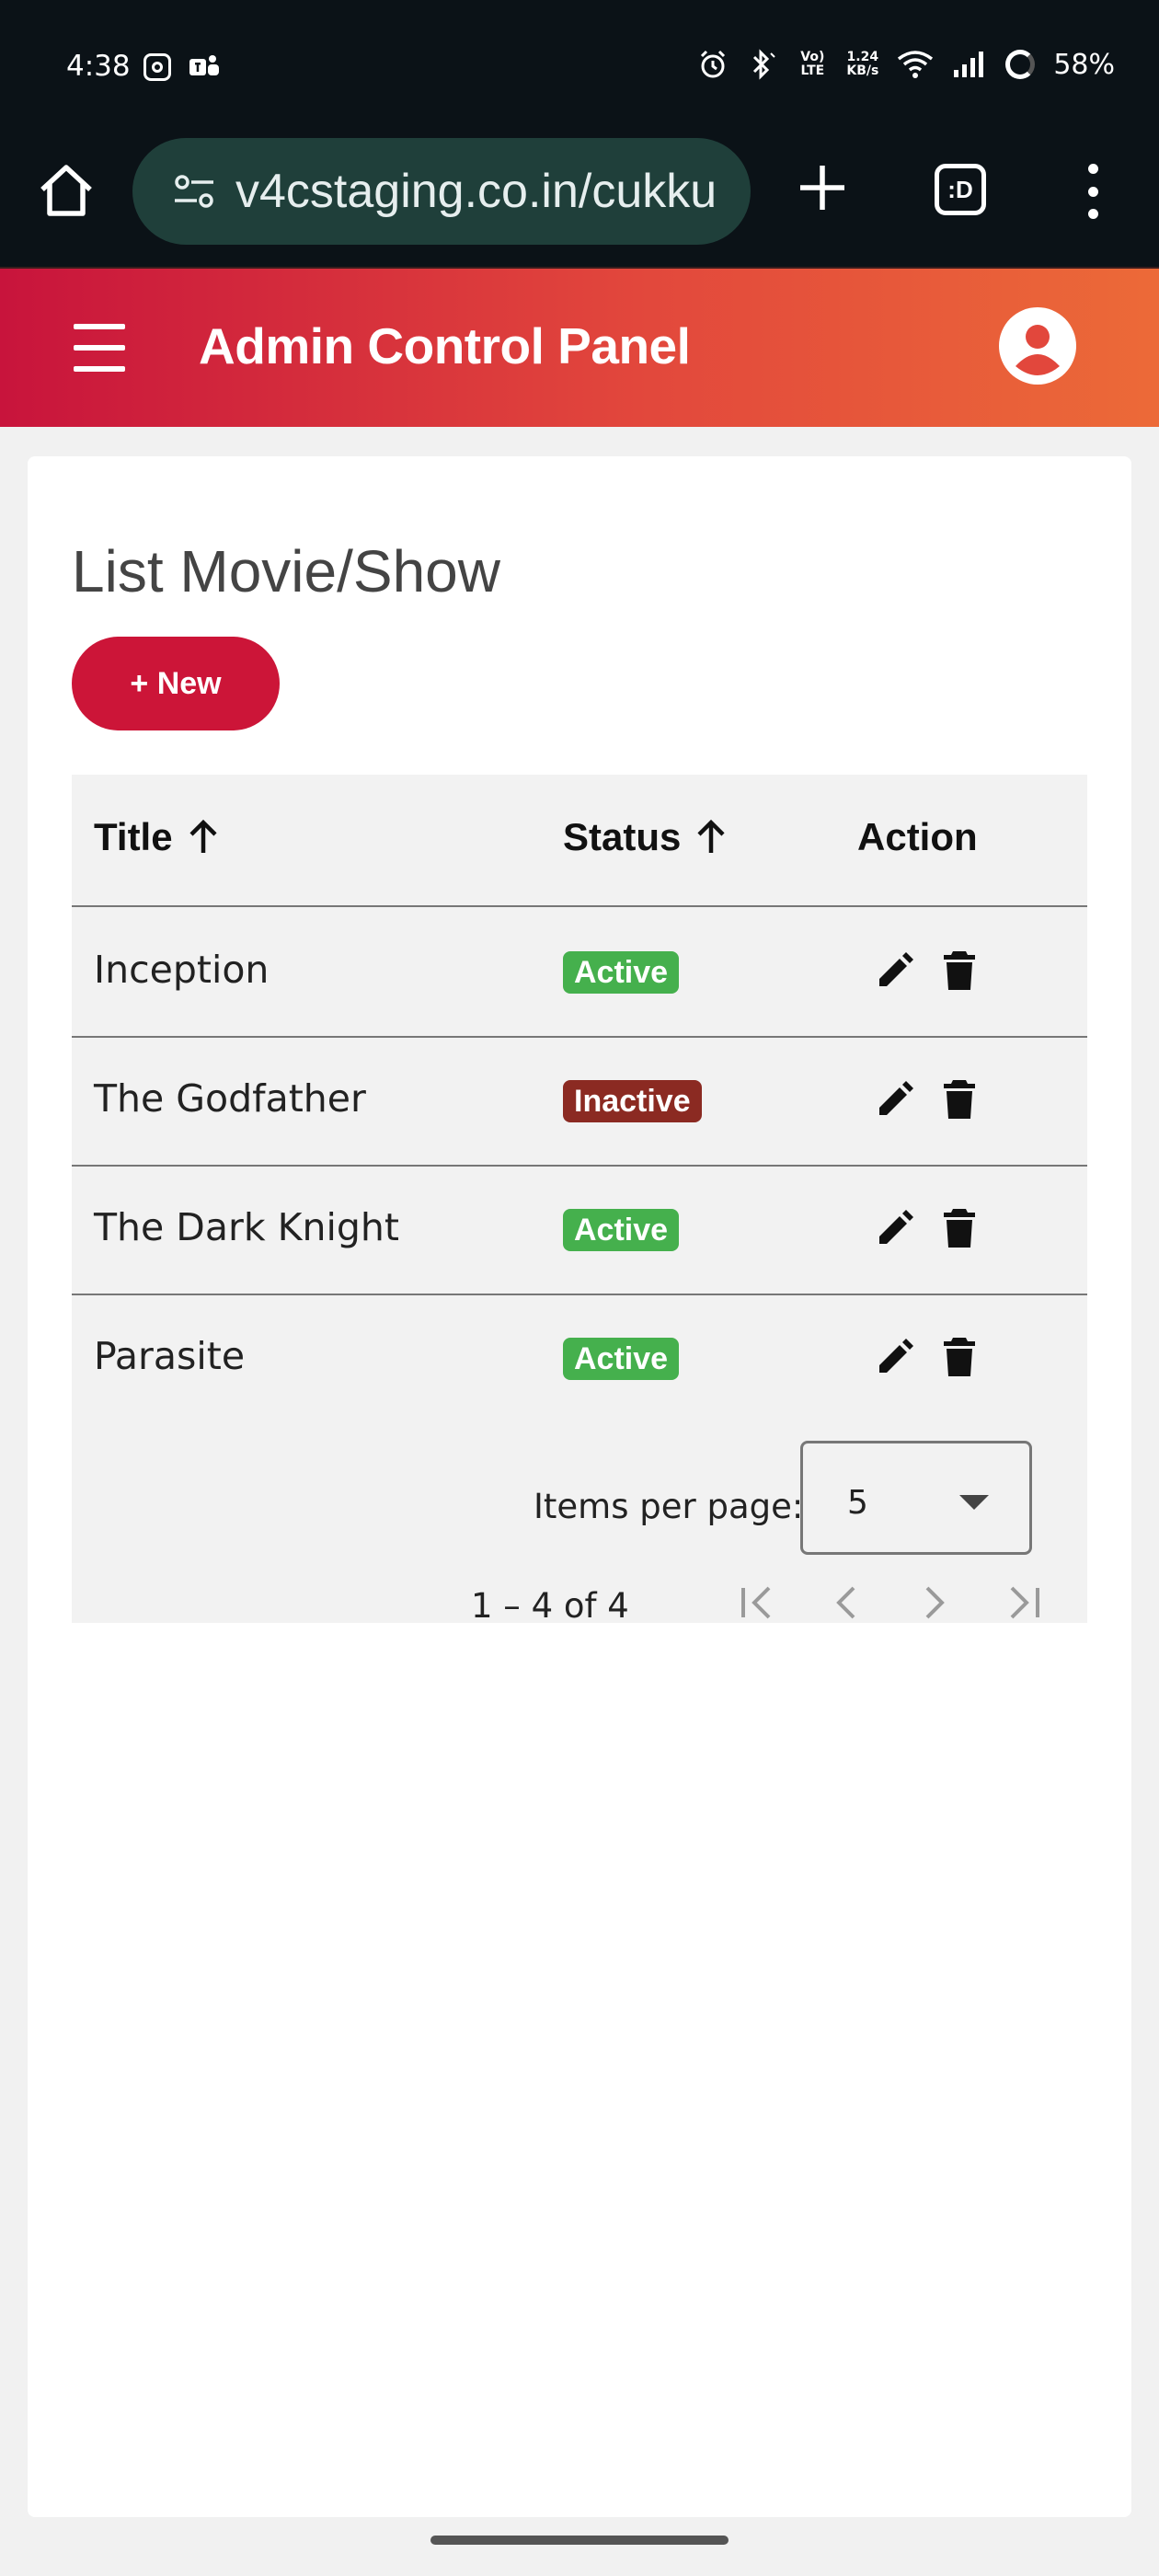  I want to click on site-settings-icon, so click(194, 191).